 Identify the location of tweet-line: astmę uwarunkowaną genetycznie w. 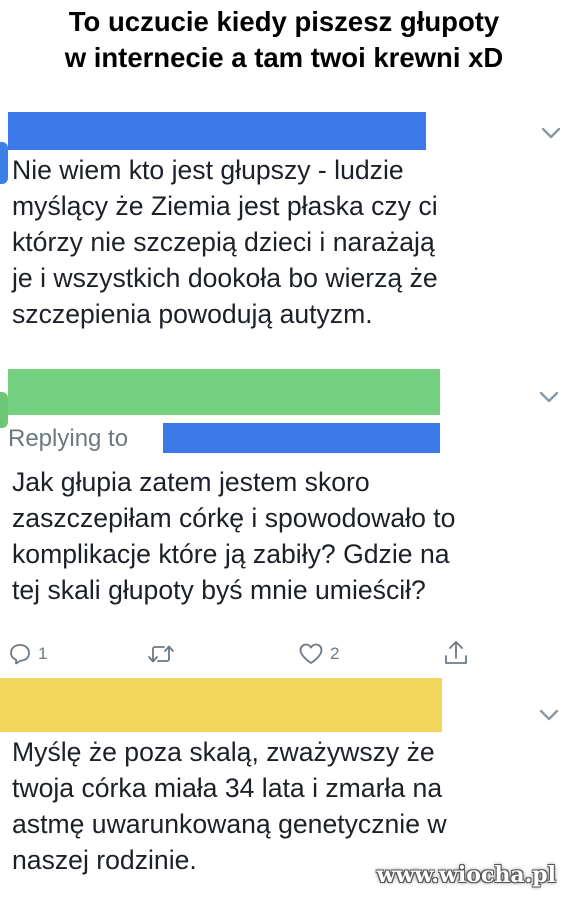
(229, 824).